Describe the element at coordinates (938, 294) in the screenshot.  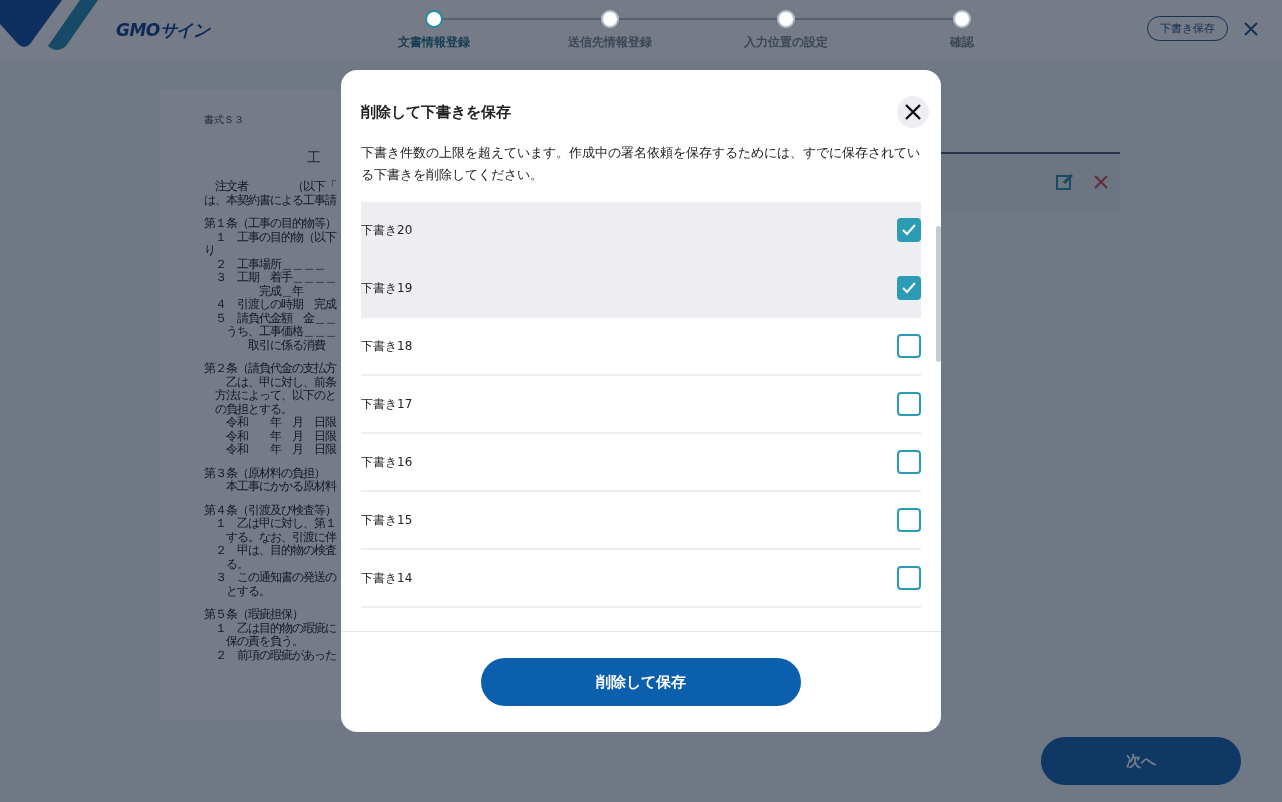
I see `scrollbar` at that location.